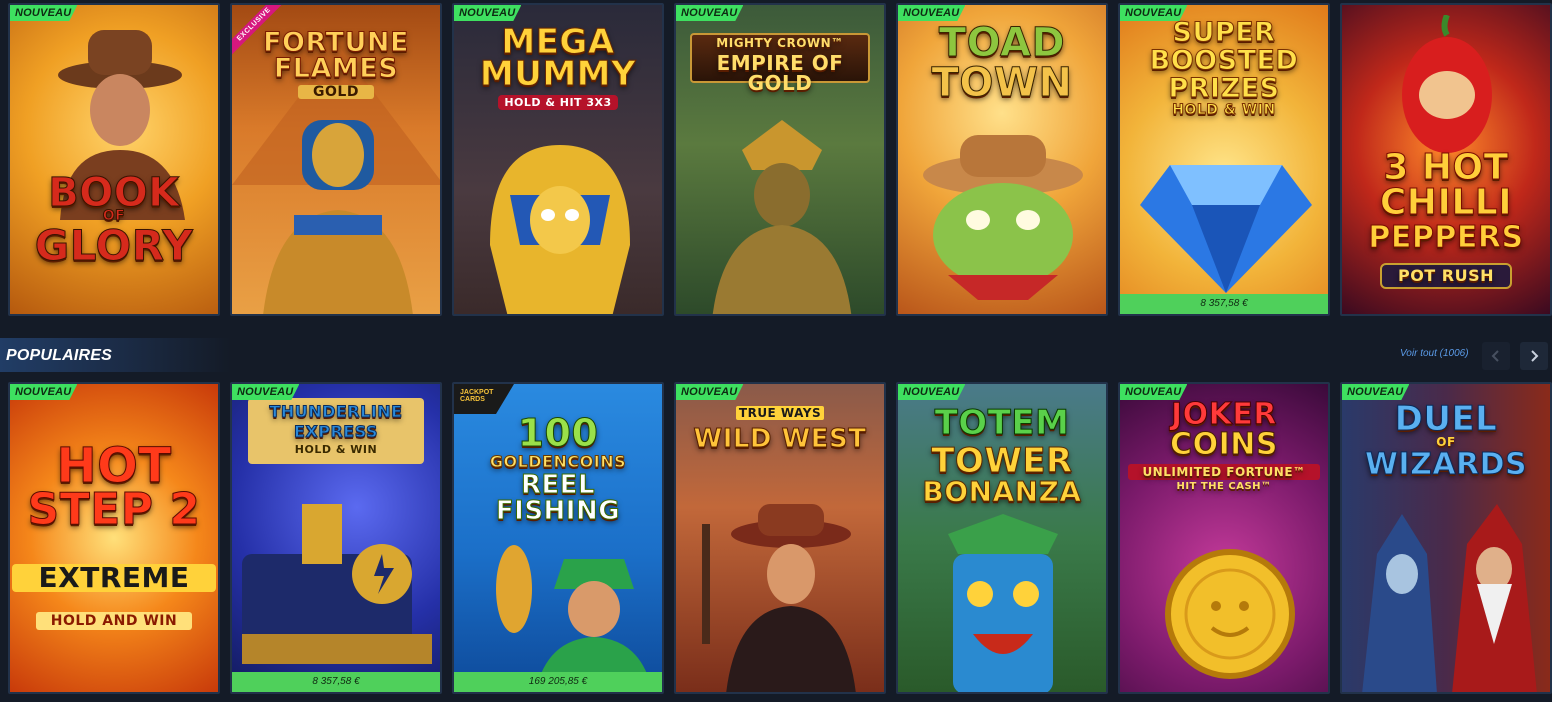 Image resolution: width=1552 pixels, height=702 pixels. I want to click on game-title-line-2: GOLDENCOINS, so click(558, 461).